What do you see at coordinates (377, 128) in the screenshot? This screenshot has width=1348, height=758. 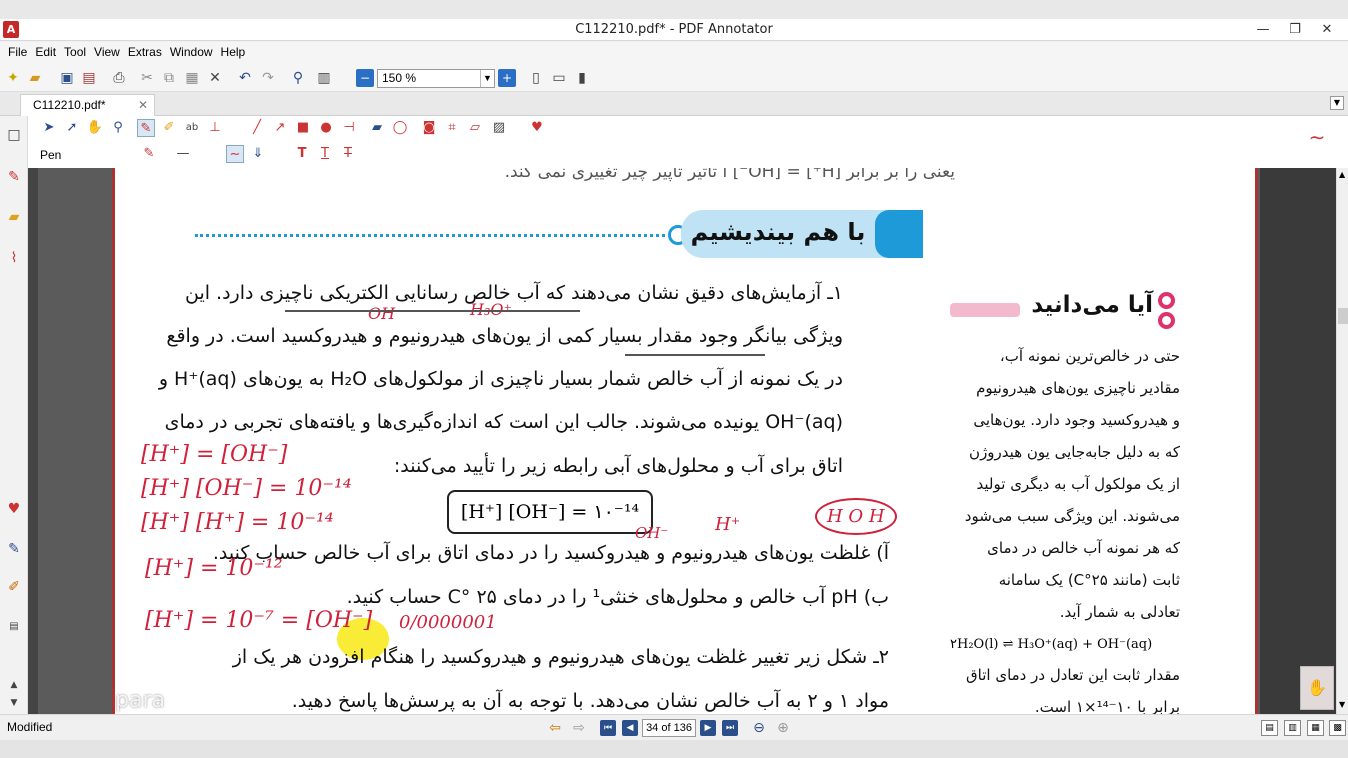 I see `eraser-icon: ▰` at bounding box center [377, 128].